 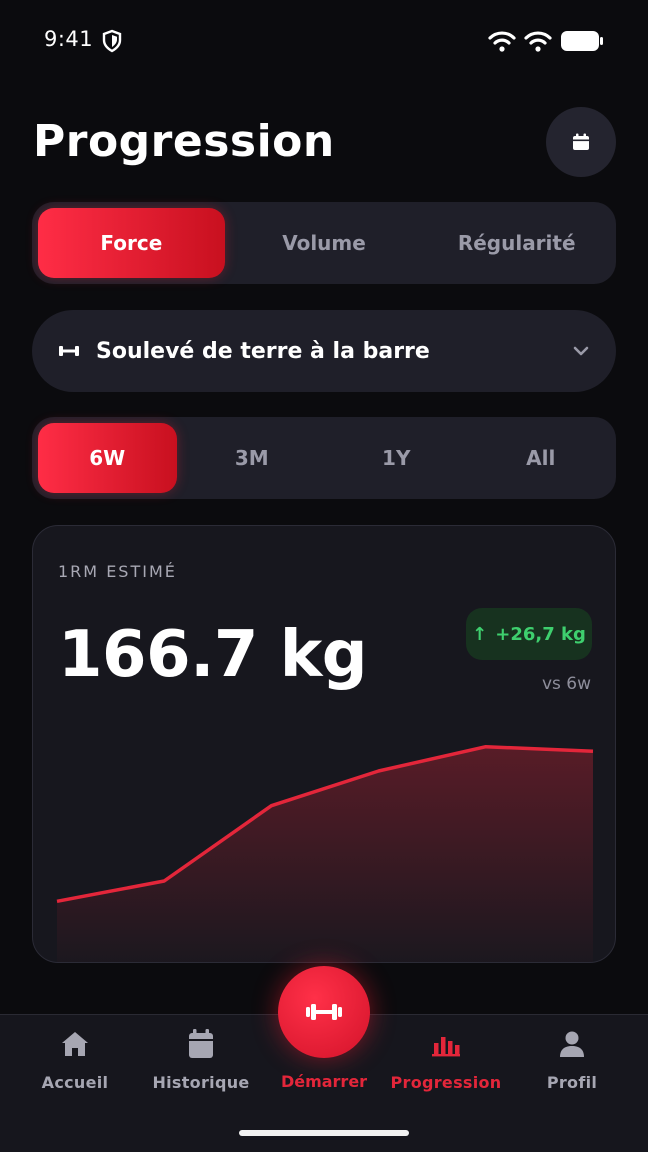 What do you see at coordinates (446, 1082) in the screenshot?
I see `tab-progression-label: Progression` at bounding box center [446, 1082].